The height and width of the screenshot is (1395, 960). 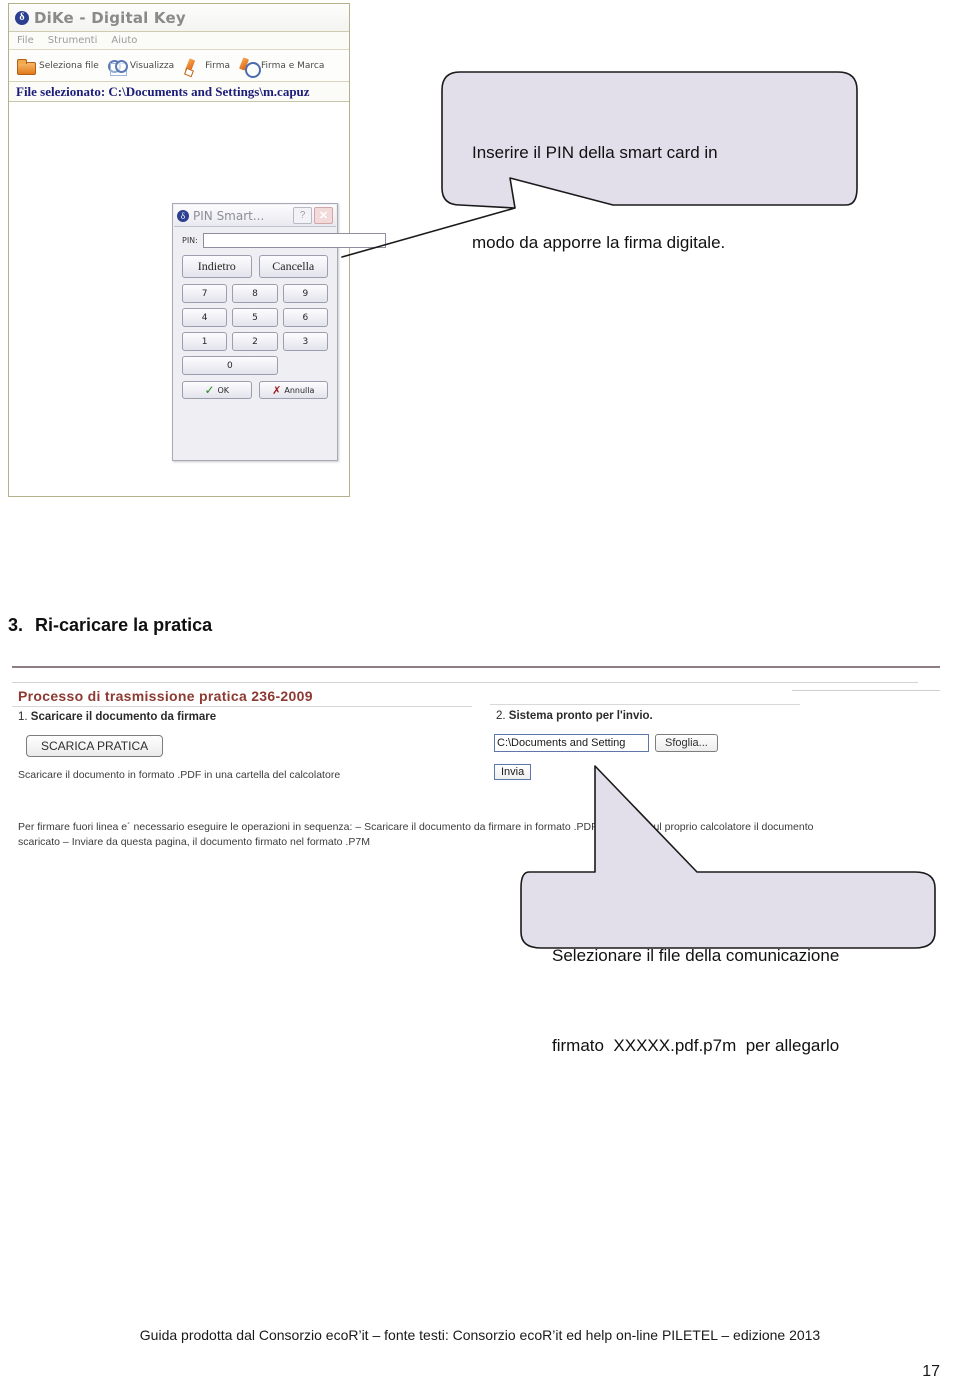 I want to click on key-2: 2, so click(x=255, y=341).